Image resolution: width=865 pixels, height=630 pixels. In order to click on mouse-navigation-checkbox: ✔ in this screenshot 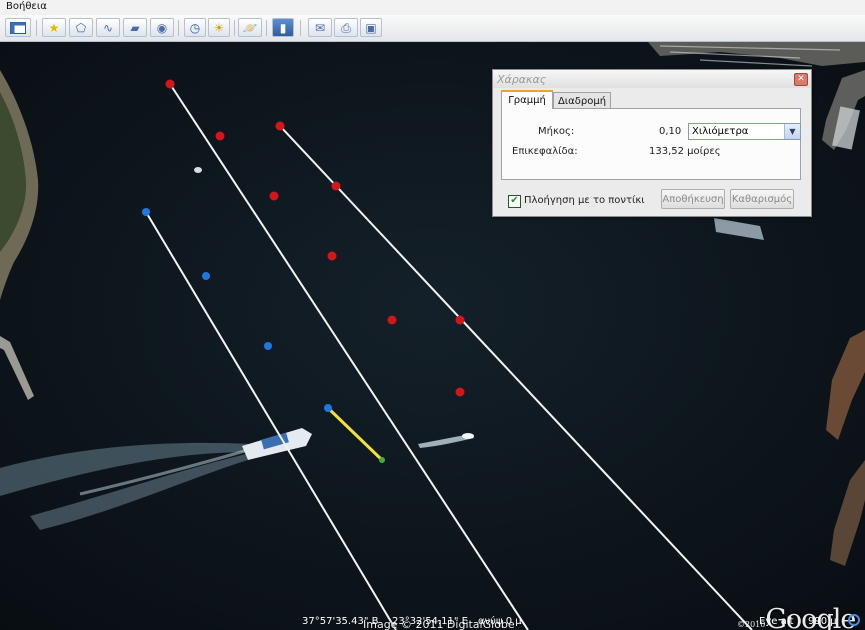, I will do `click(514, 201)`.